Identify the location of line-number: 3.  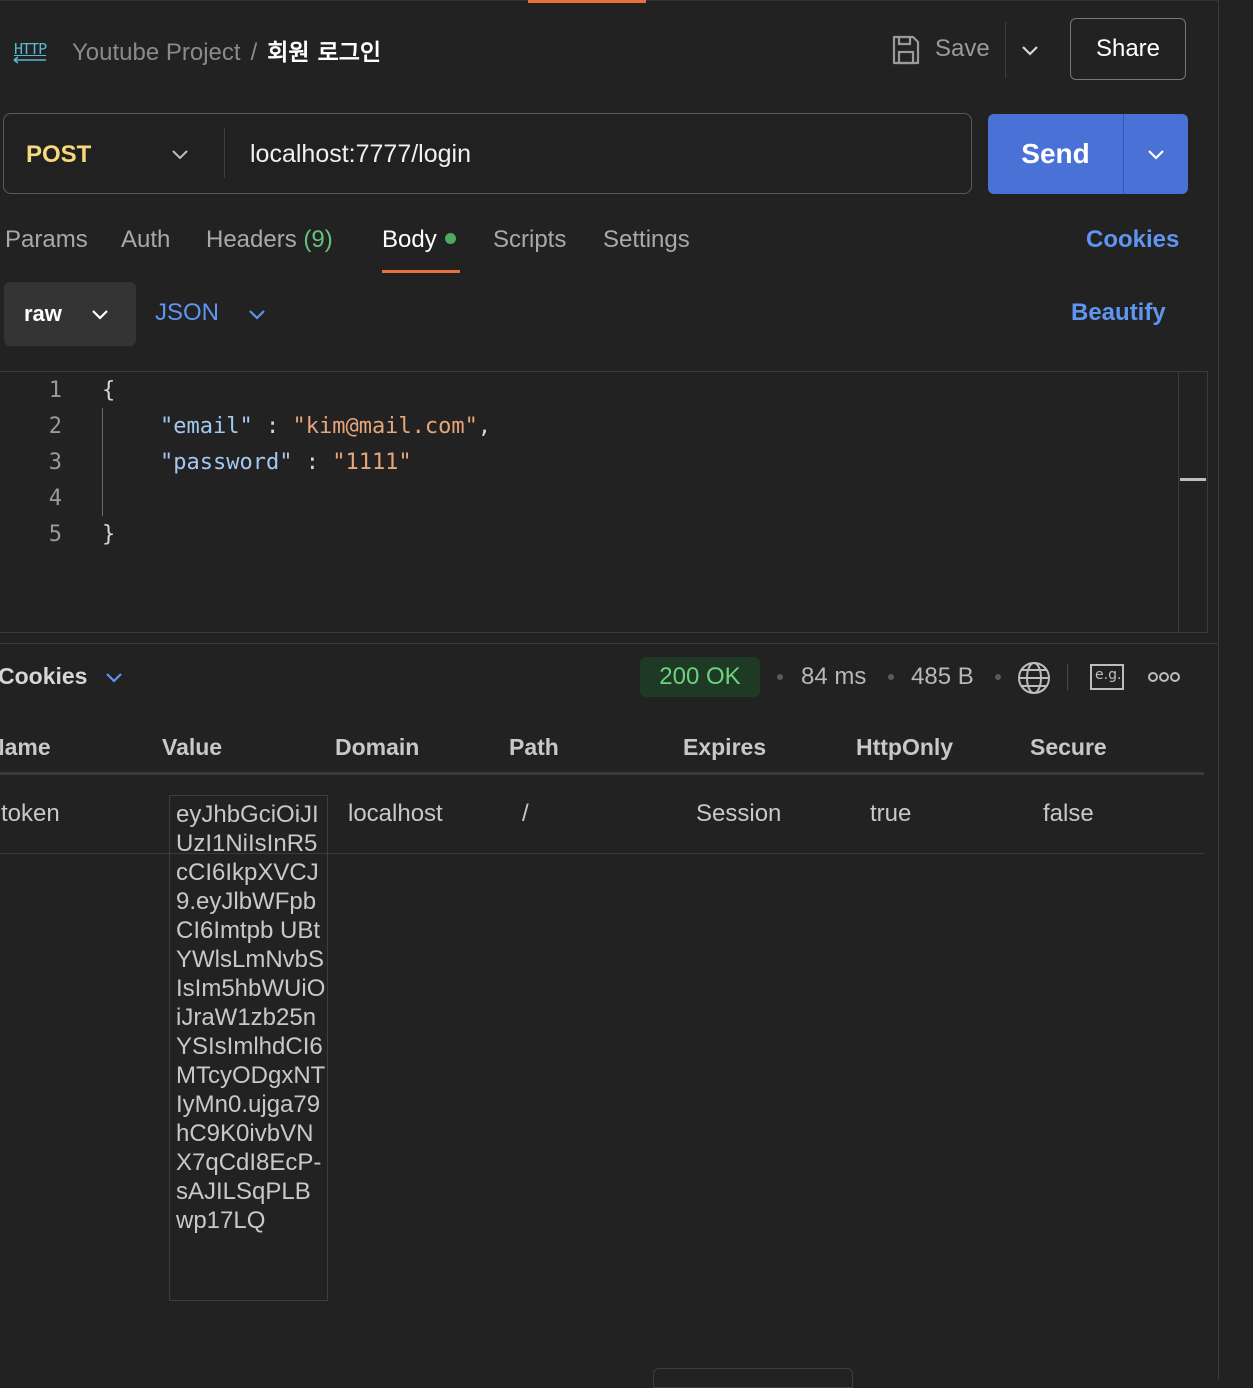
(55, 462).